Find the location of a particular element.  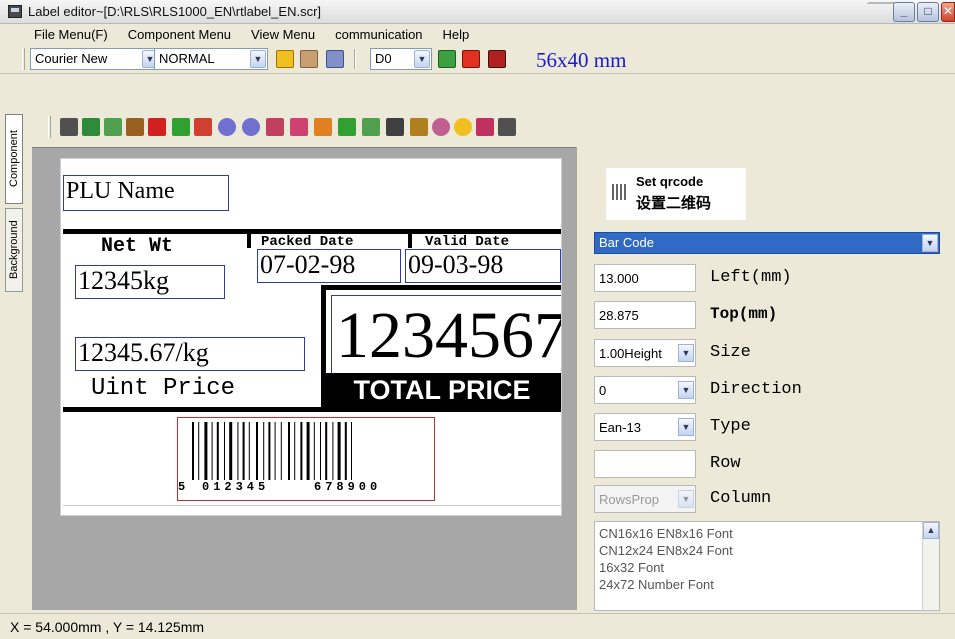

save-icon is located at coordinates (335, 59).